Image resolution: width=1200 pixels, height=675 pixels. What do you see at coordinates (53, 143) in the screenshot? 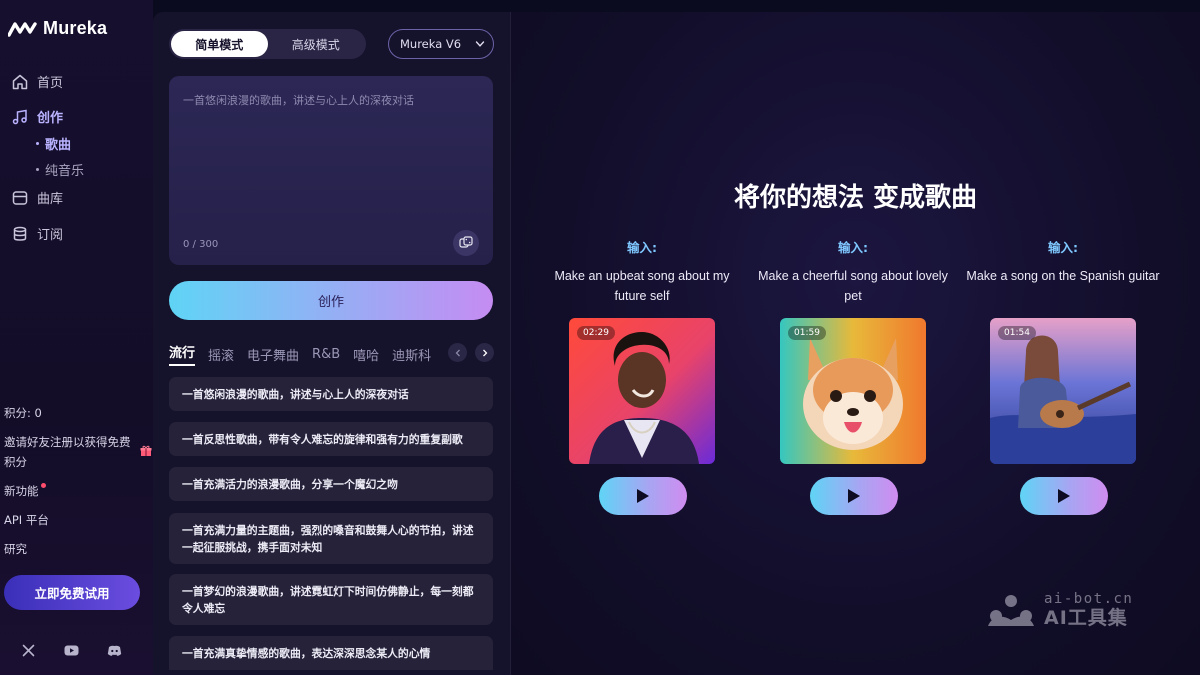
I see `sub-nav-songs: 歌曲` at bounding box center [53, 143].